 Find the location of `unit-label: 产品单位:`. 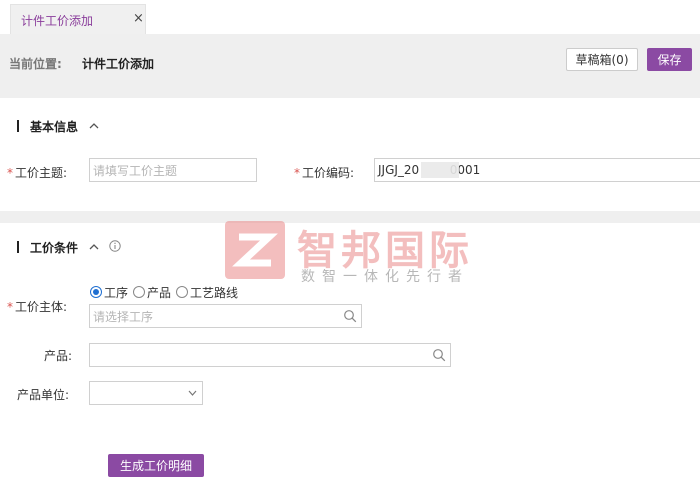

unit-label: 产品单位: is located at coordinates (43, 395).